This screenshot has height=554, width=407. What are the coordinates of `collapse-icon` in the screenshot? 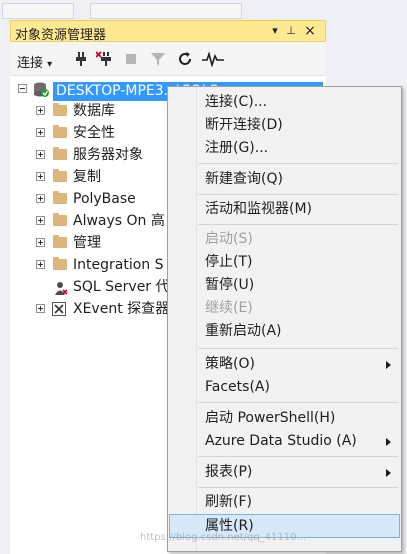 It's located at (22, 88).